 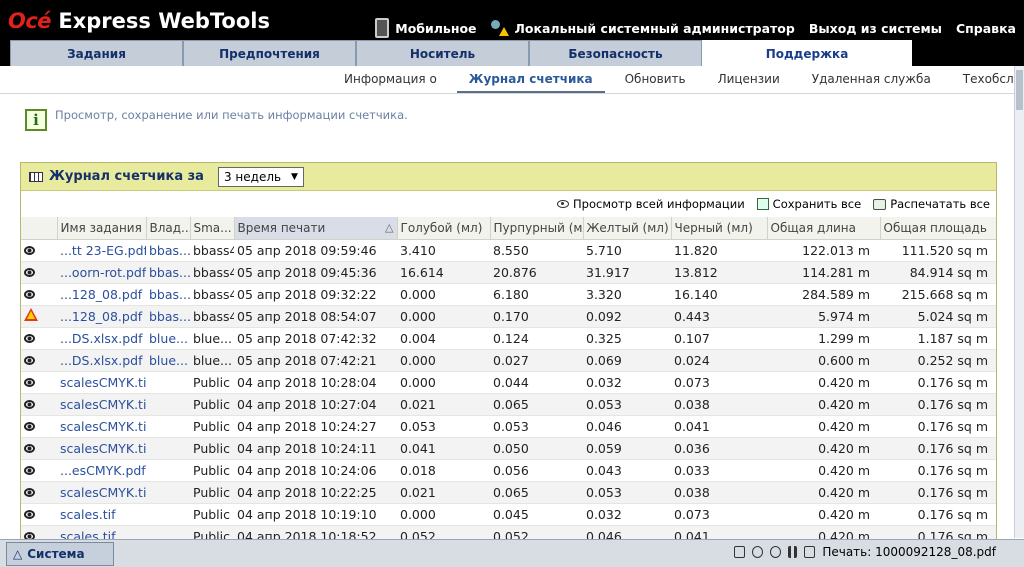 I want to click on tab-security: Безопасность, so click(x=615, y=53).